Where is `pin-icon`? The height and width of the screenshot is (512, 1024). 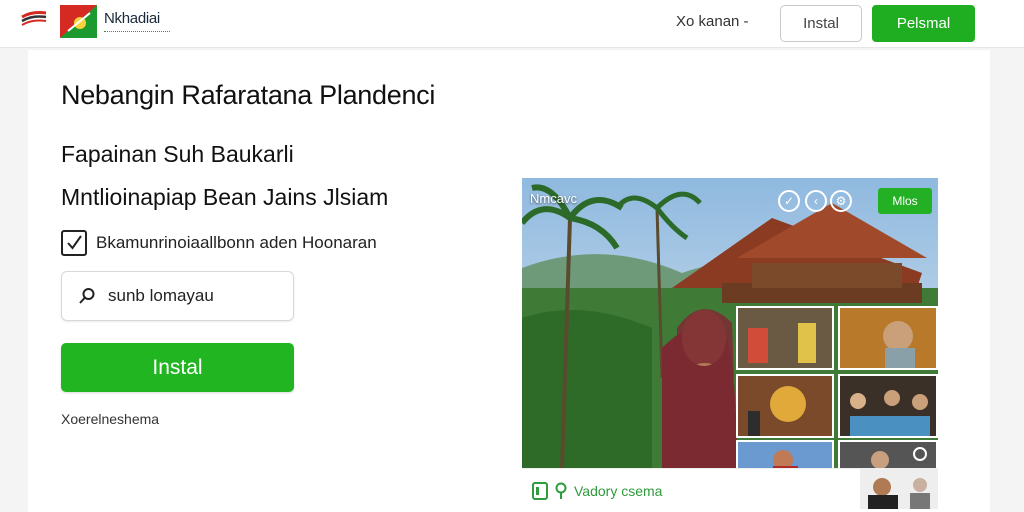 pin-icon is located at coordinates (561, 490).